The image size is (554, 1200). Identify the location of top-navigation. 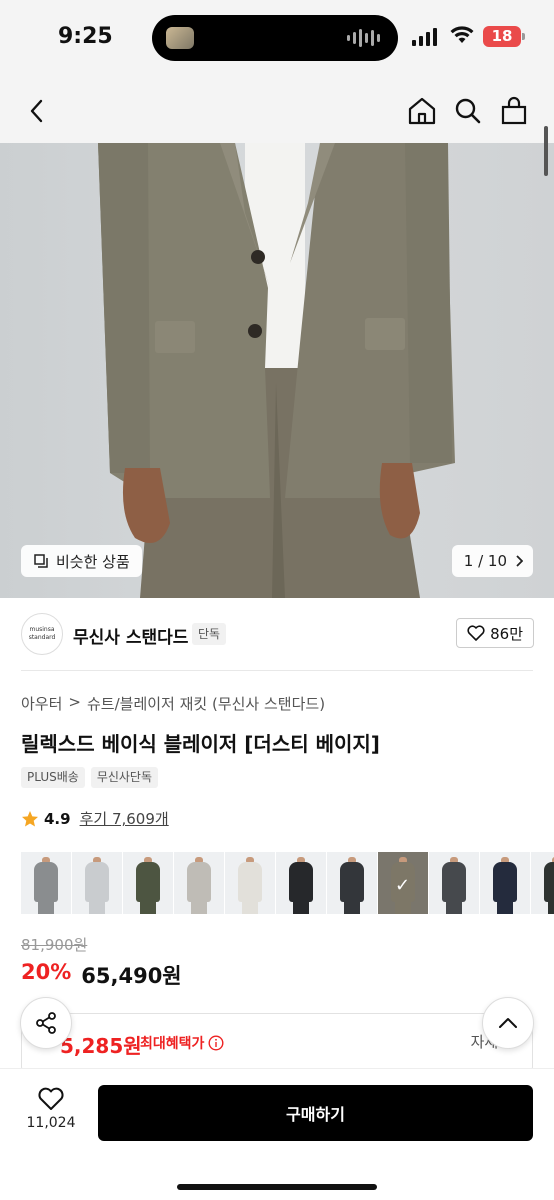
(277, 111).